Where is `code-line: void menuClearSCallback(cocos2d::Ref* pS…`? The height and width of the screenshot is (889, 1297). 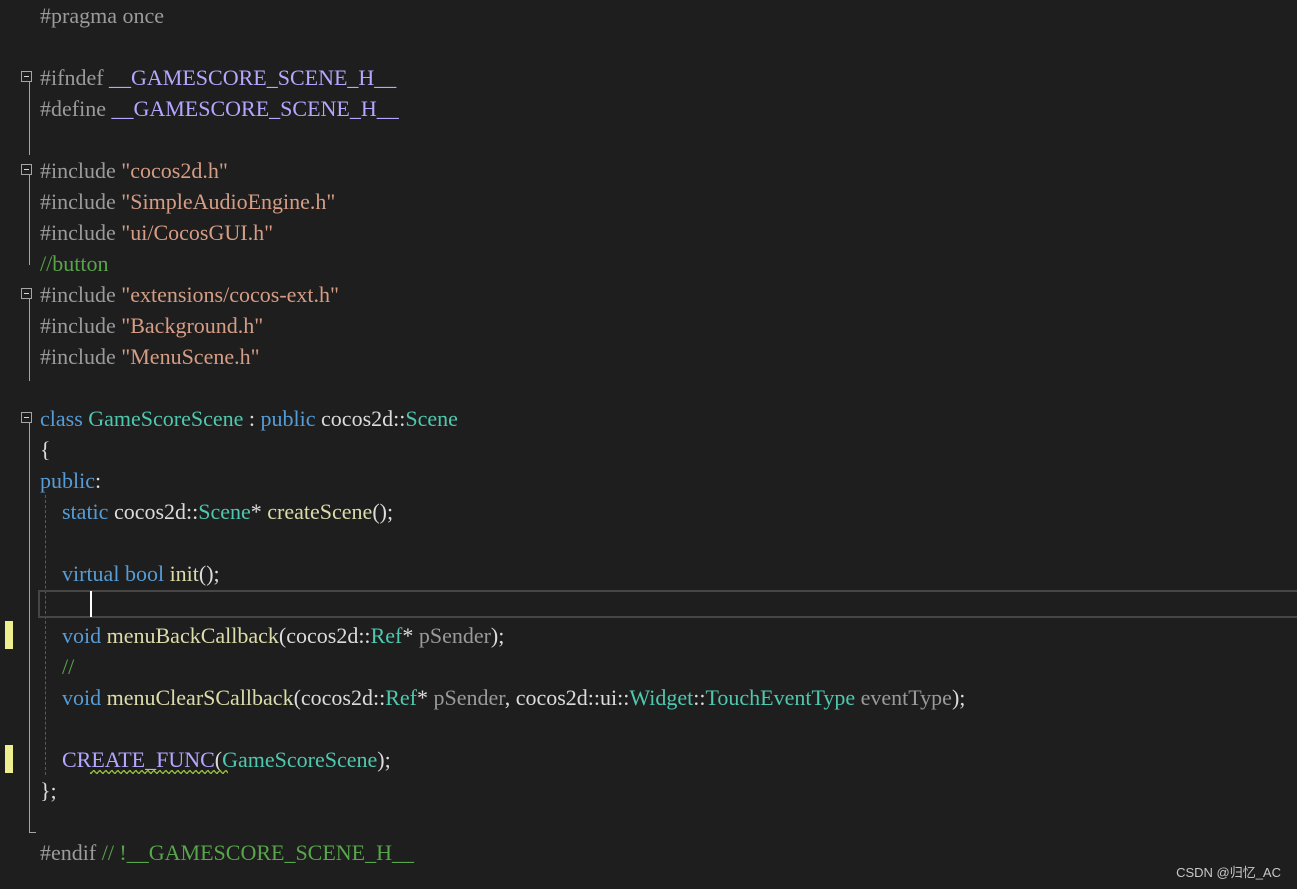
code-line: void menuClearSCallback(cocos2d::Ref* pS… is located at coordinates (648, 697).